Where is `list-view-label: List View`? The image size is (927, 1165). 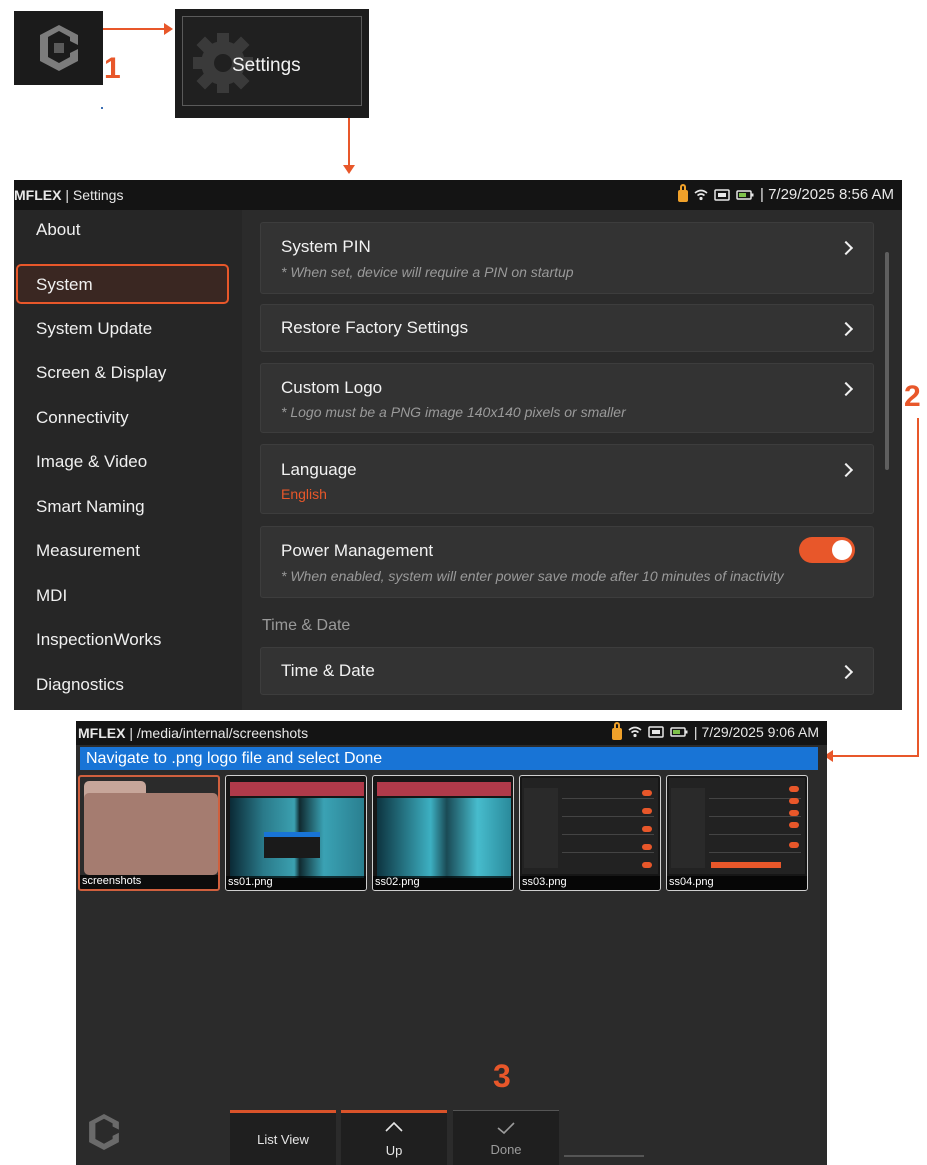 list-view-label: List View is located at coordinates (283, 1139).